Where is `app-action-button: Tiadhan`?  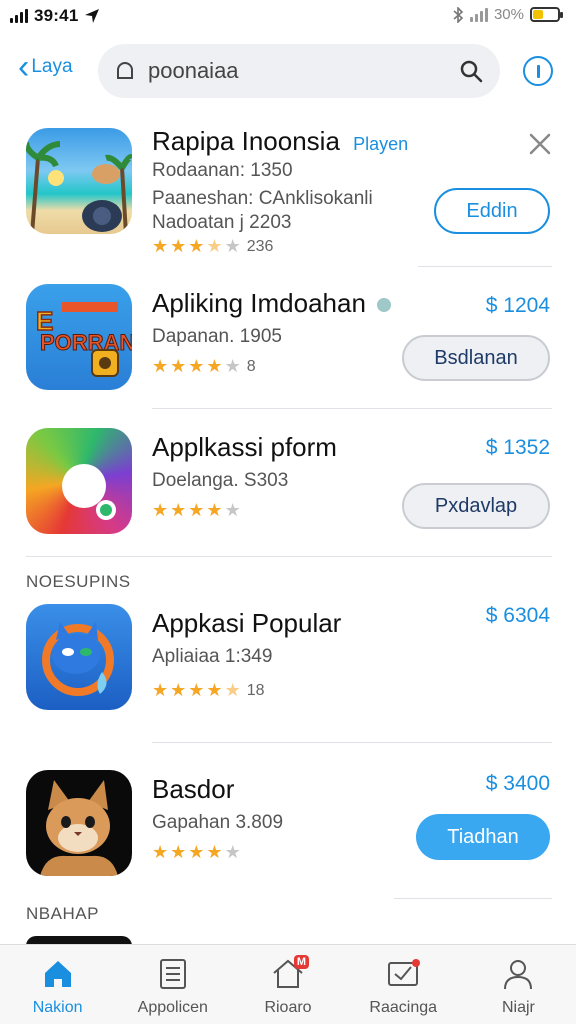 app-action-button: Tiadhan is located at coordinates (483, 837).